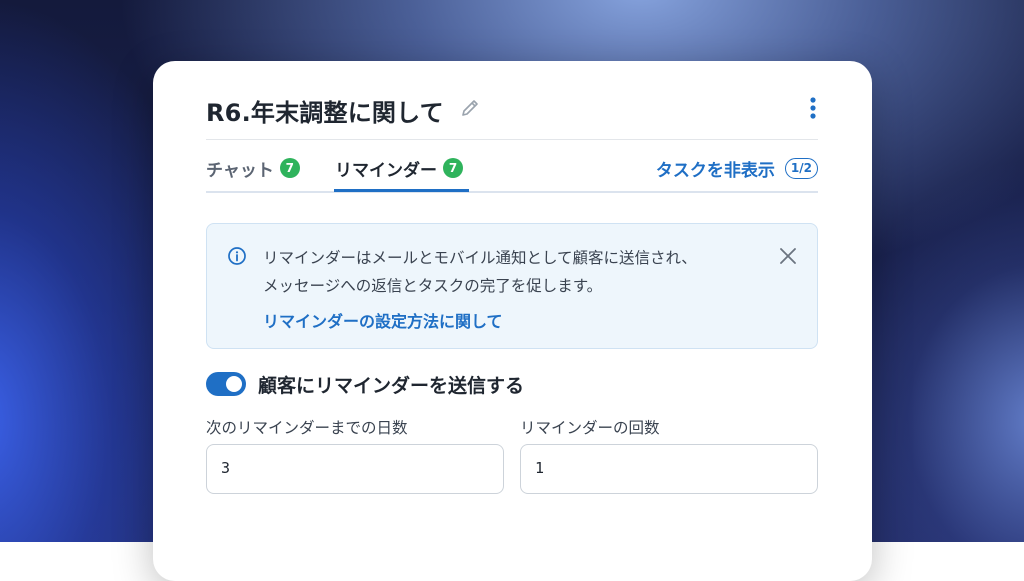 This screenshot has width=1024, height=581. Describe the element at coordinates (355, 469) in the screenshot. I see `days-until-next-reminder-input: 3` at that location.